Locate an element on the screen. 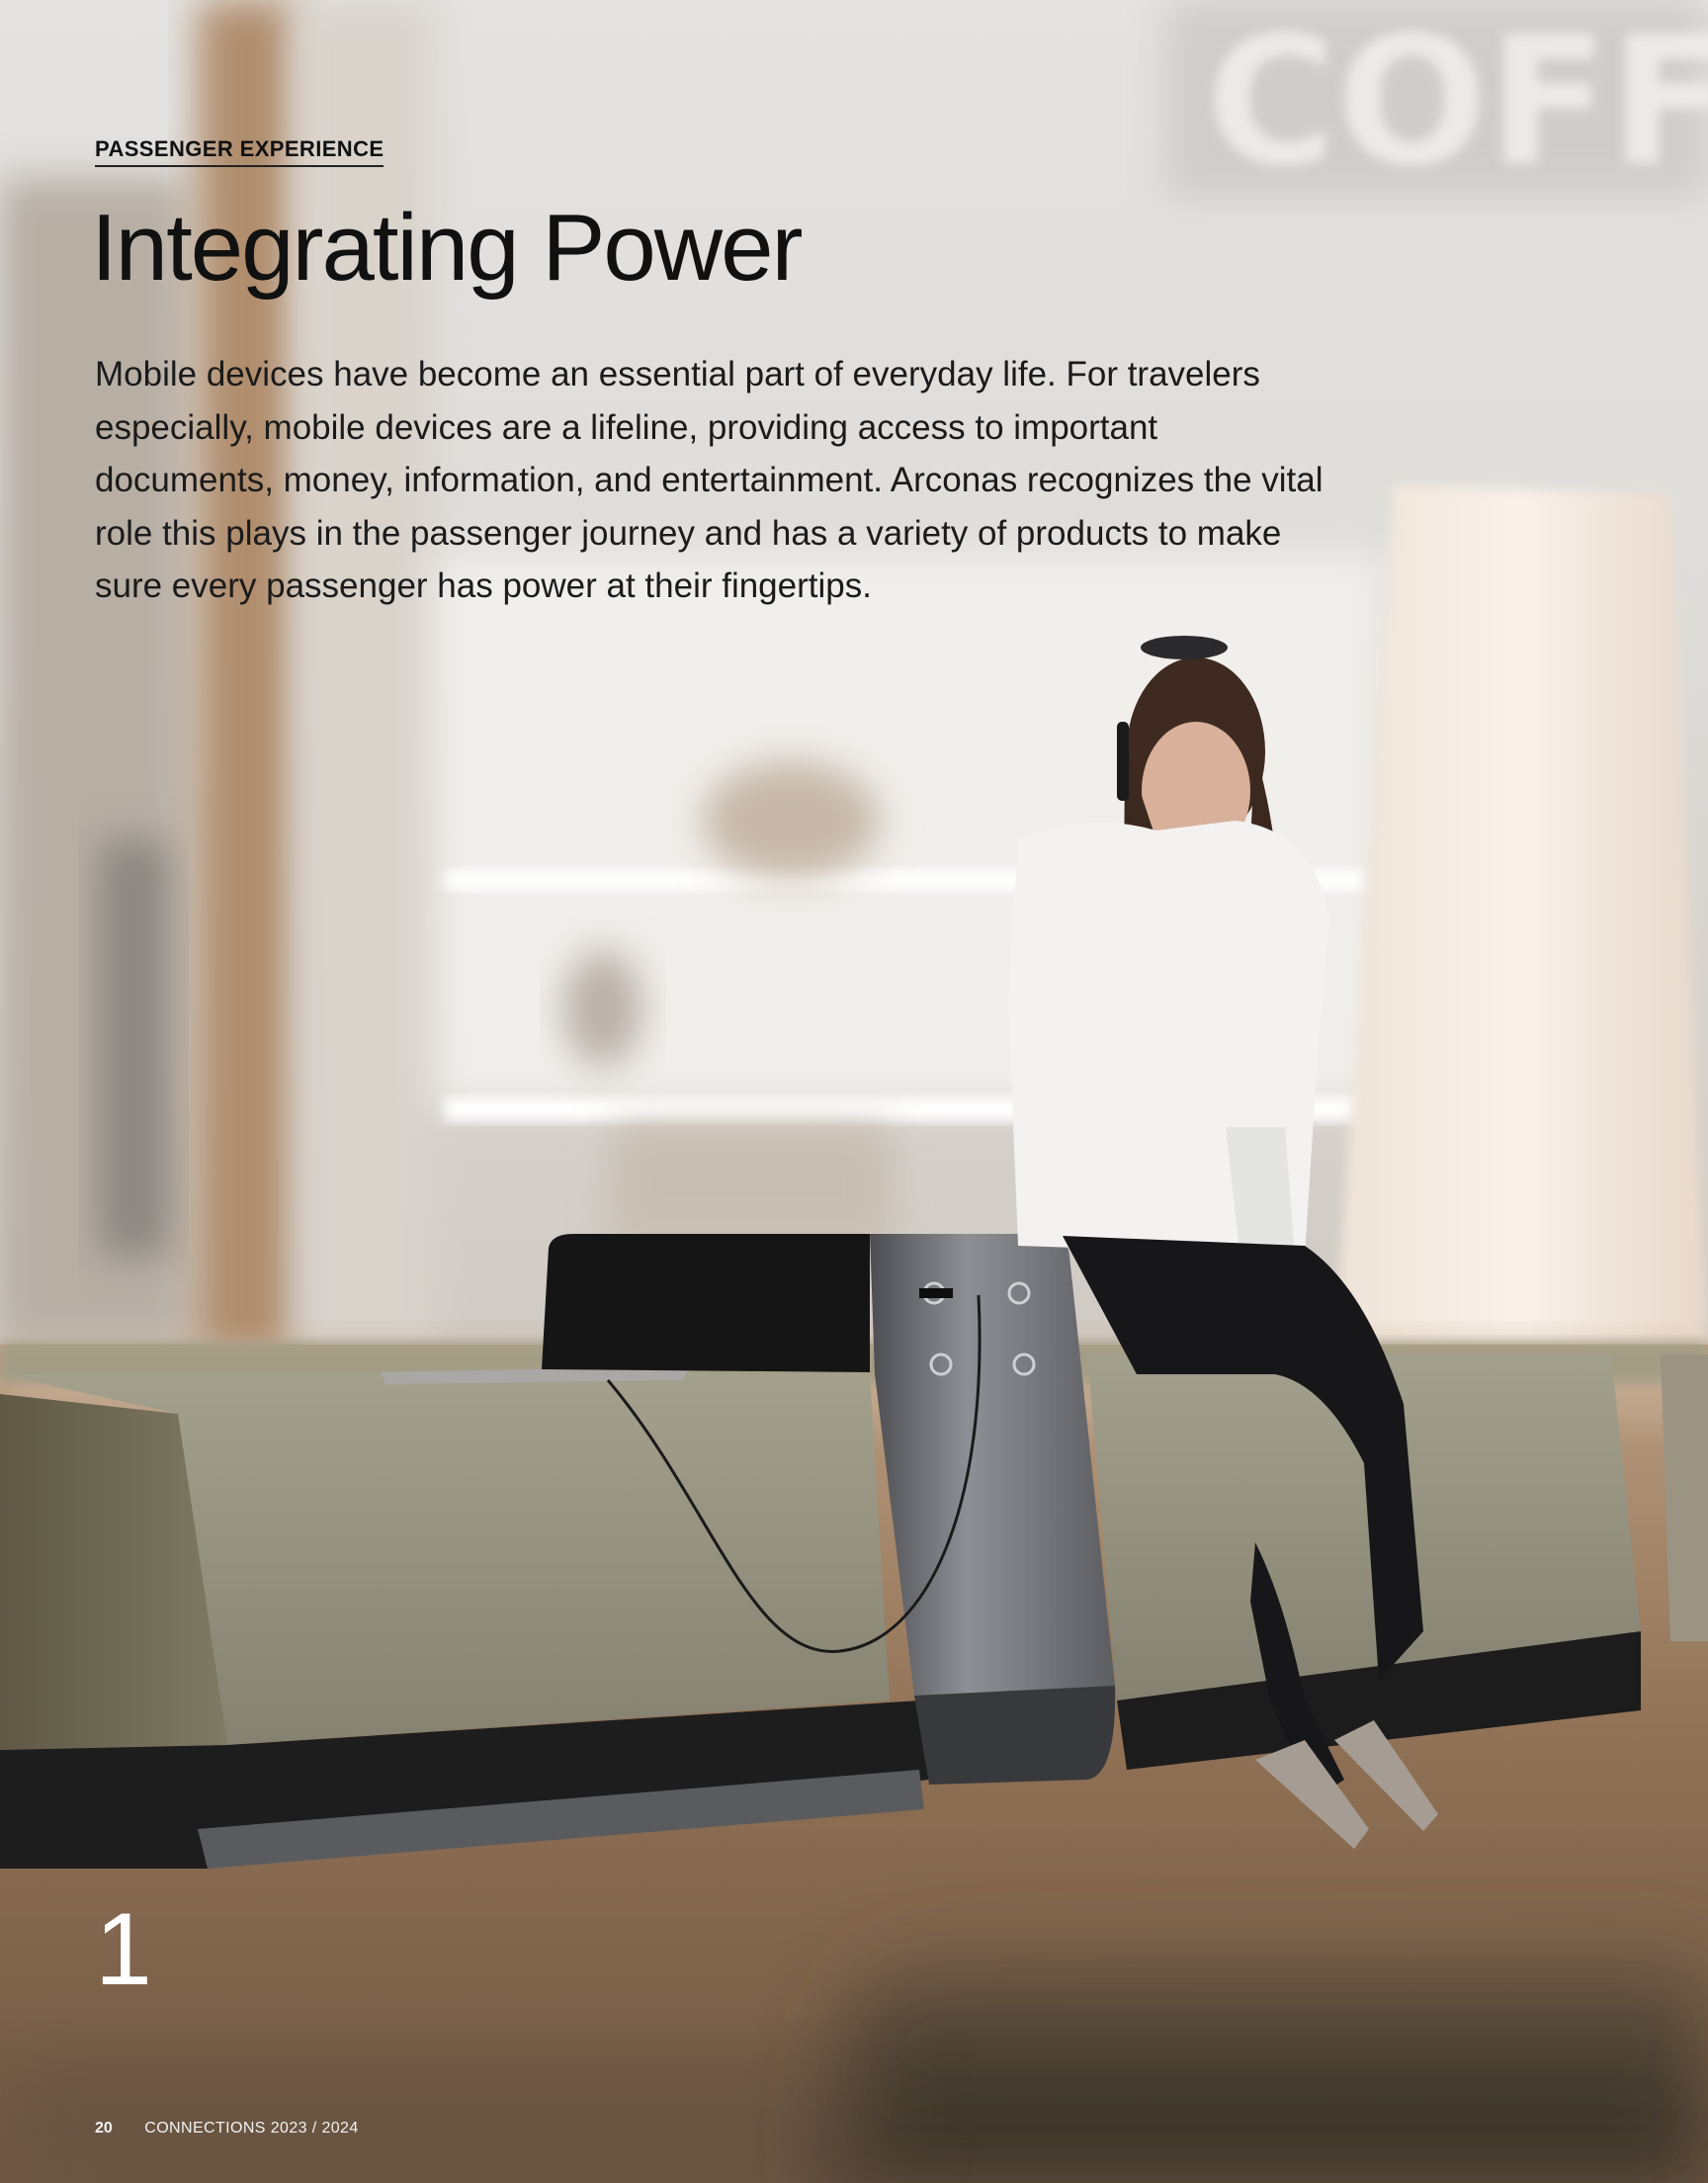 This screenshot has width=1708, height=2183. page-footer: 20 CONNECTIONS 2023 / 2024 is located at coordinates (227, 2129).